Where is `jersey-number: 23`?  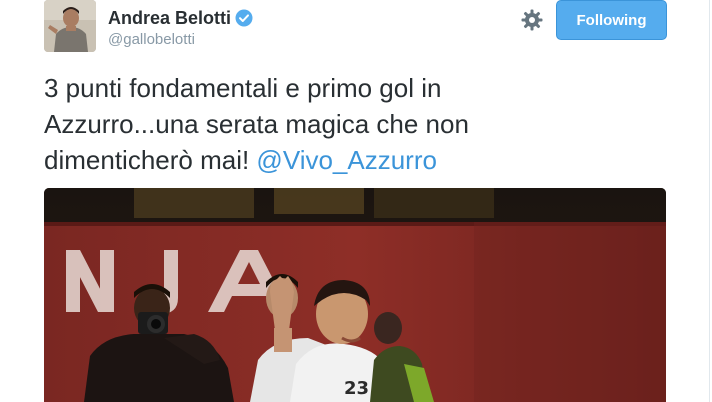
jersey-number: 23 is located at coordinates (356, 388).